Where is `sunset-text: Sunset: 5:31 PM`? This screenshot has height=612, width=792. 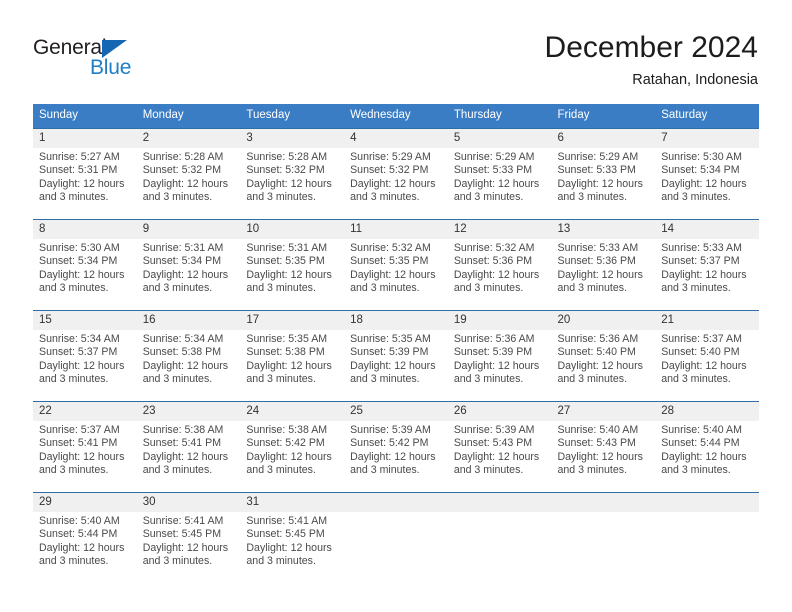
sunset-text: Sunset: 5:31 PM is located at coordinates (78, 170).